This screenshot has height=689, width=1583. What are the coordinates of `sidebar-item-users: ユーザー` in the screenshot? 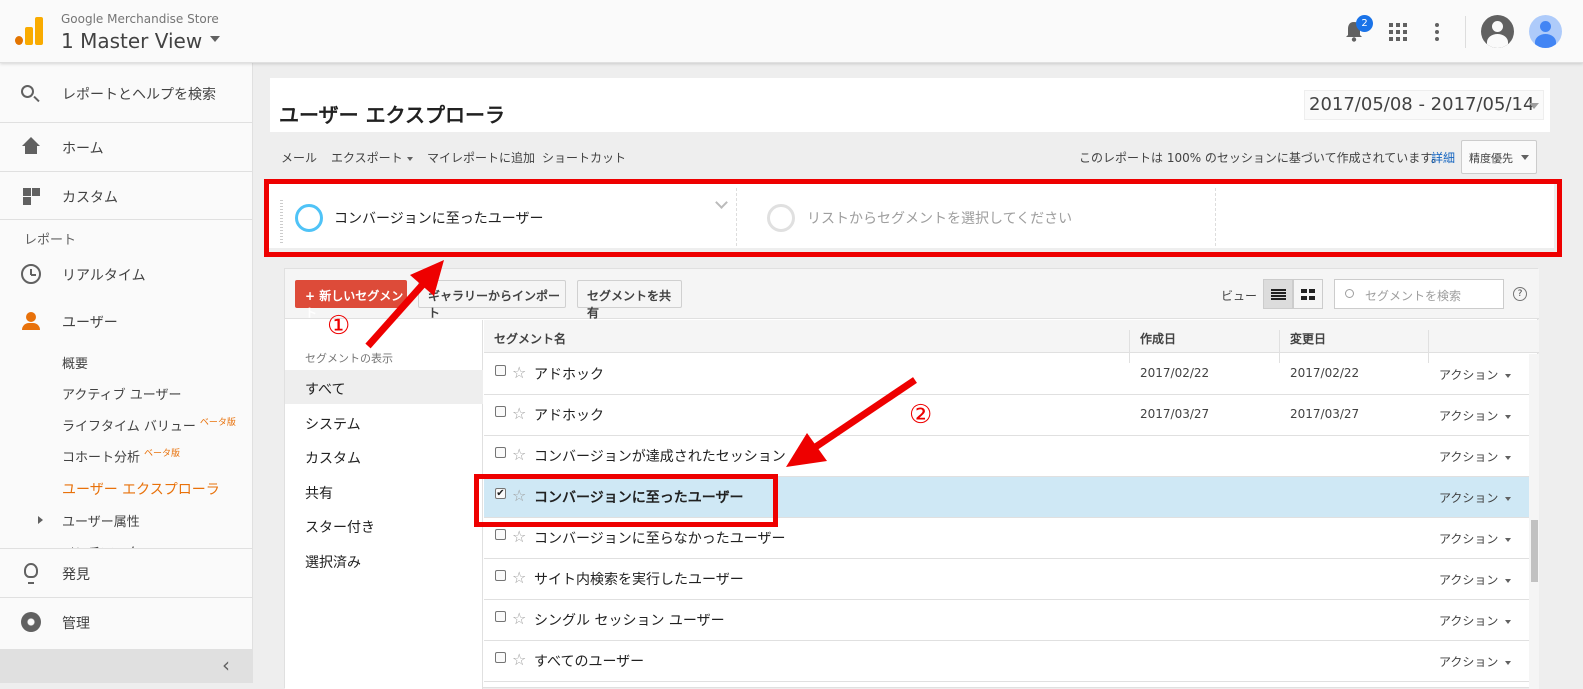 It's located at (126, 321).